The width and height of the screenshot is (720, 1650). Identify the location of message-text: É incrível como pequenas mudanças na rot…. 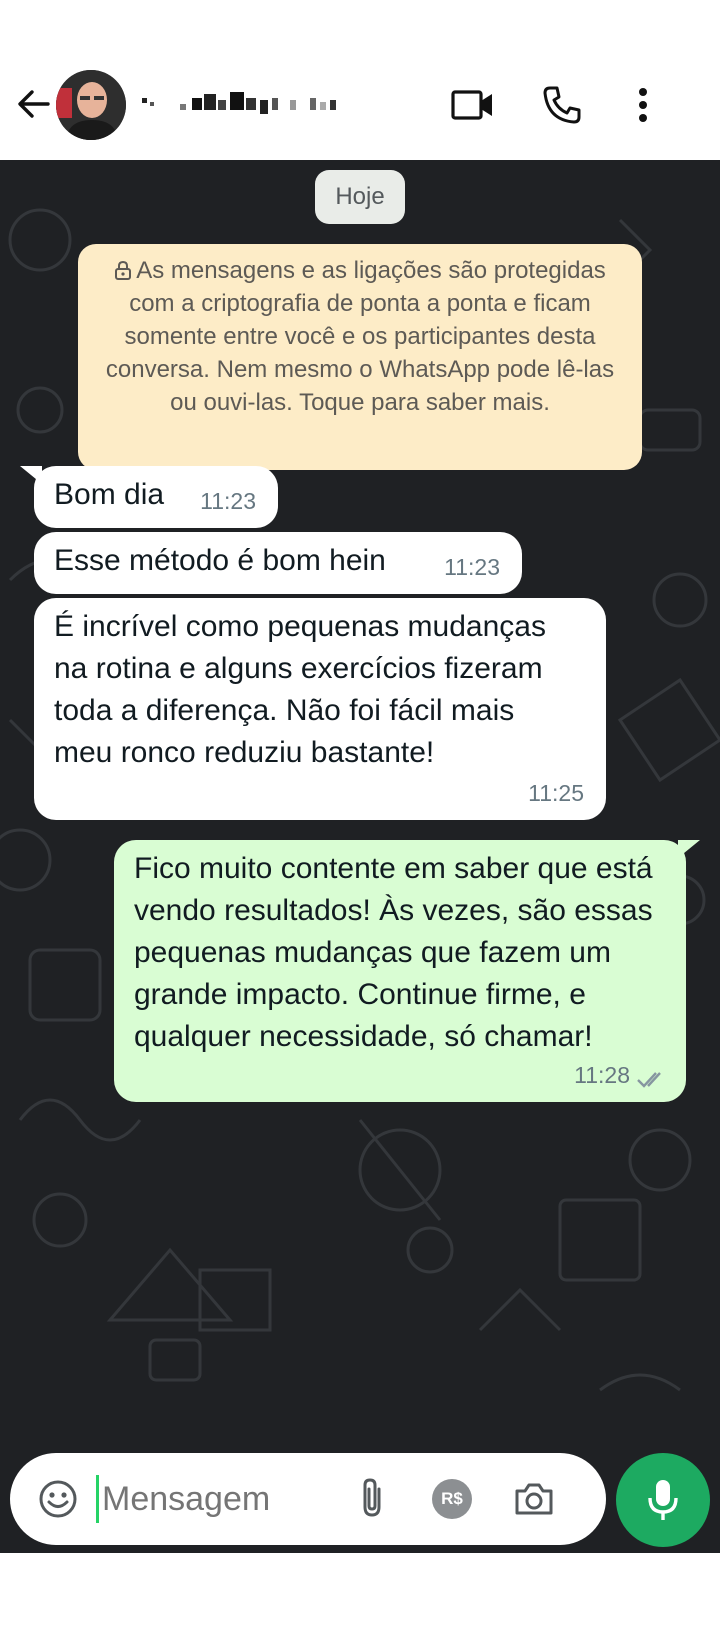
(300, 689).